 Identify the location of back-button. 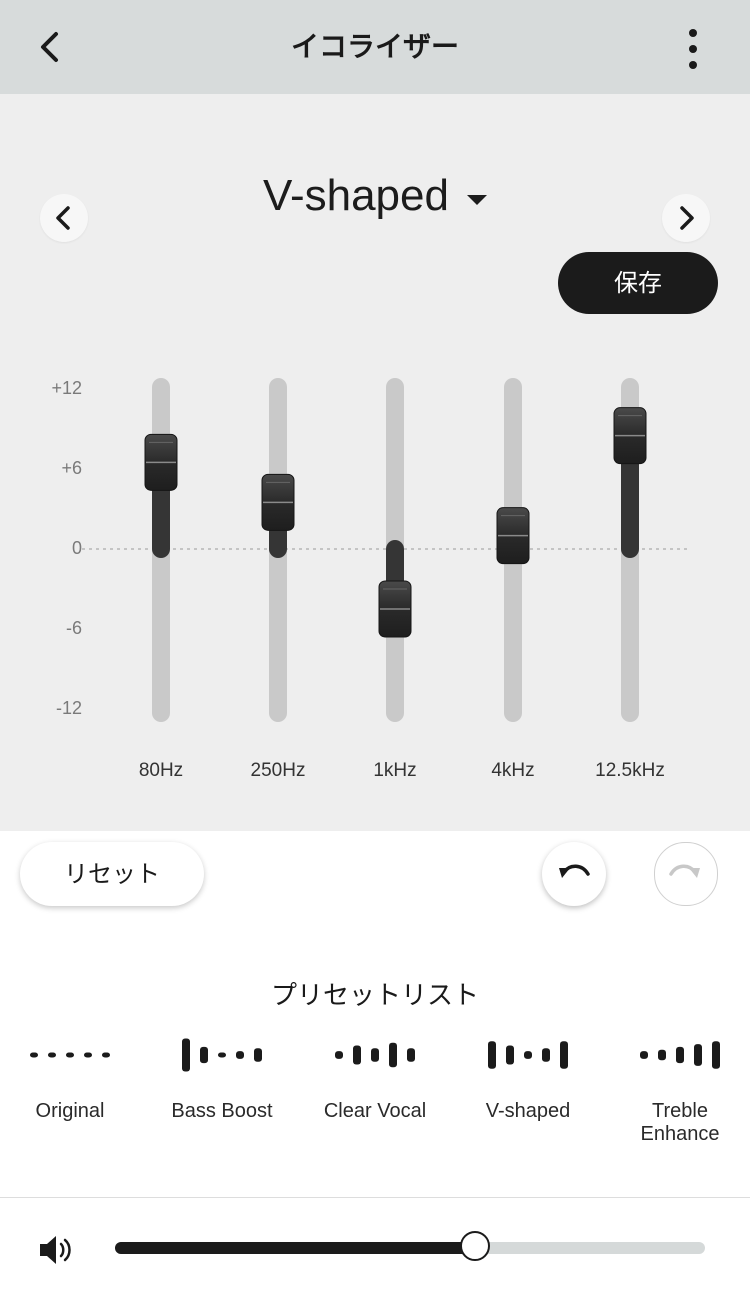
(50, 47).